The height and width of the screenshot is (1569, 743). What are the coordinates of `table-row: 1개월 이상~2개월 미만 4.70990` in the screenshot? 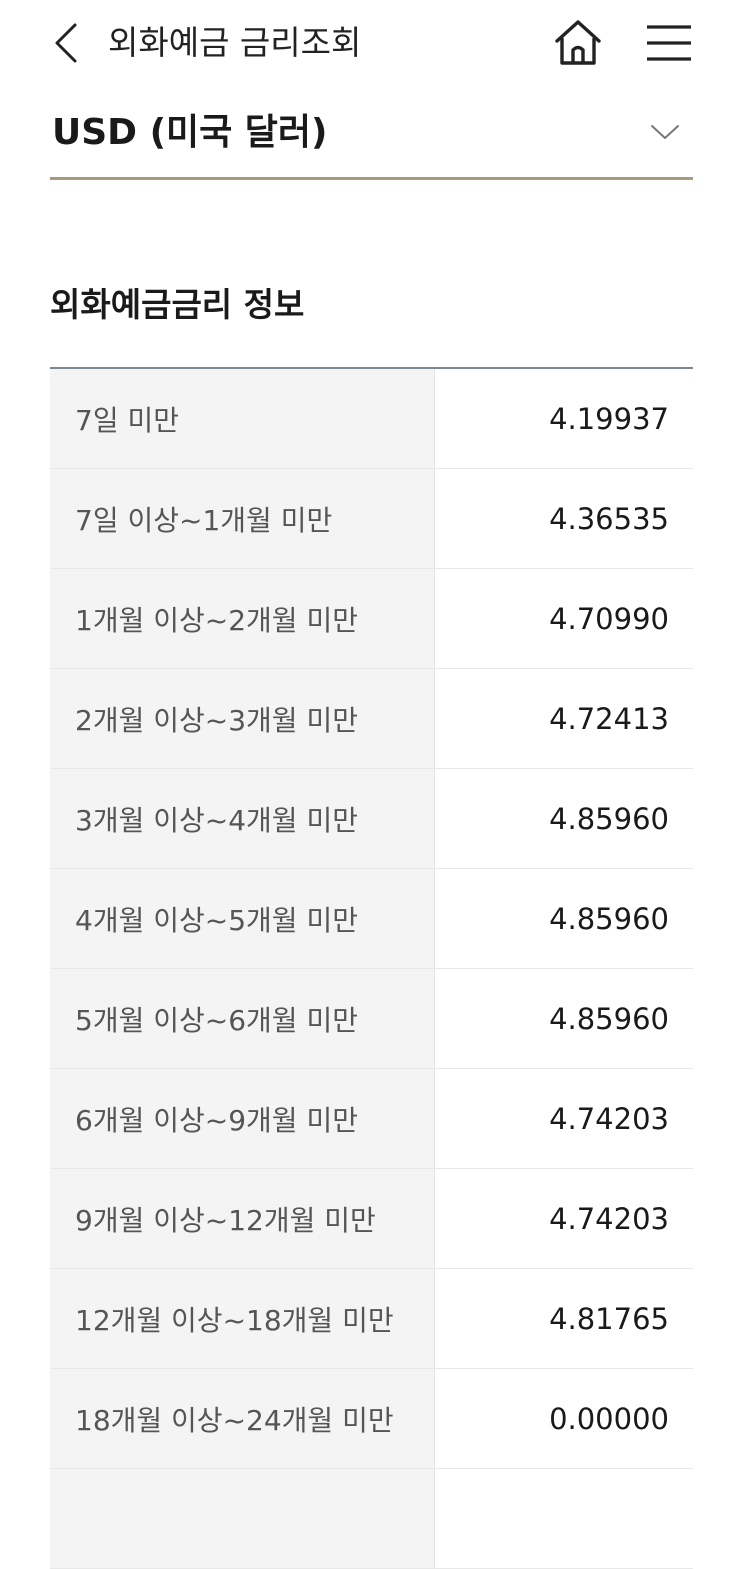 It's located at (371, 619).